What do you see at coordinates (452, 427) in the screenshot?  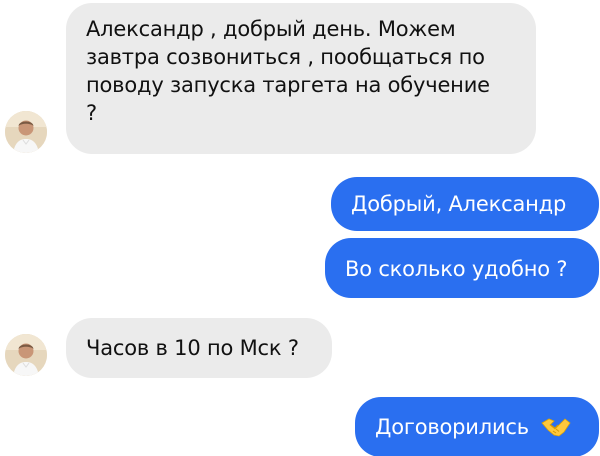 I see `message-text: Договорились` at bounding box center [452, 427].